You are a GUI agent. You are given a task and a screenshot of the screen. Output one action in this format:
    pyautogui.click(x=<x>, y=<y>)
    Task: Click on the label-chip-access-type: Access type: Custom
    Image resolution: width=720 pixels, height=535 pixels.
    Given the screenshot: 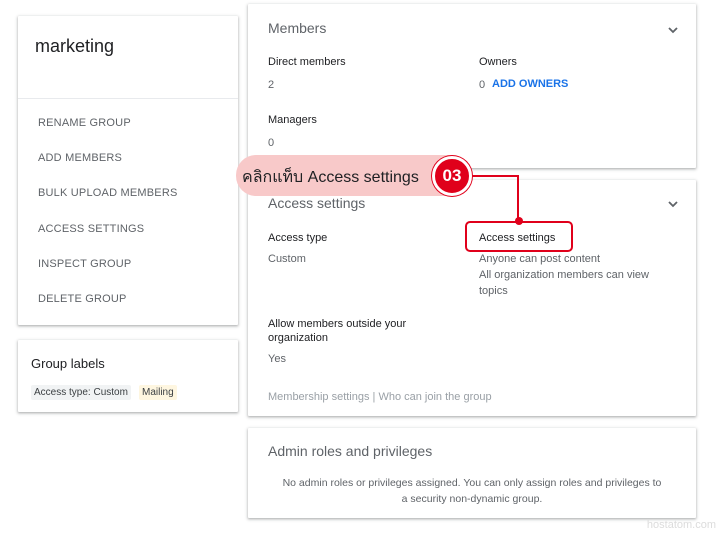 What is the action you would take?
    pyautogui.click(x=81, y=392)
    